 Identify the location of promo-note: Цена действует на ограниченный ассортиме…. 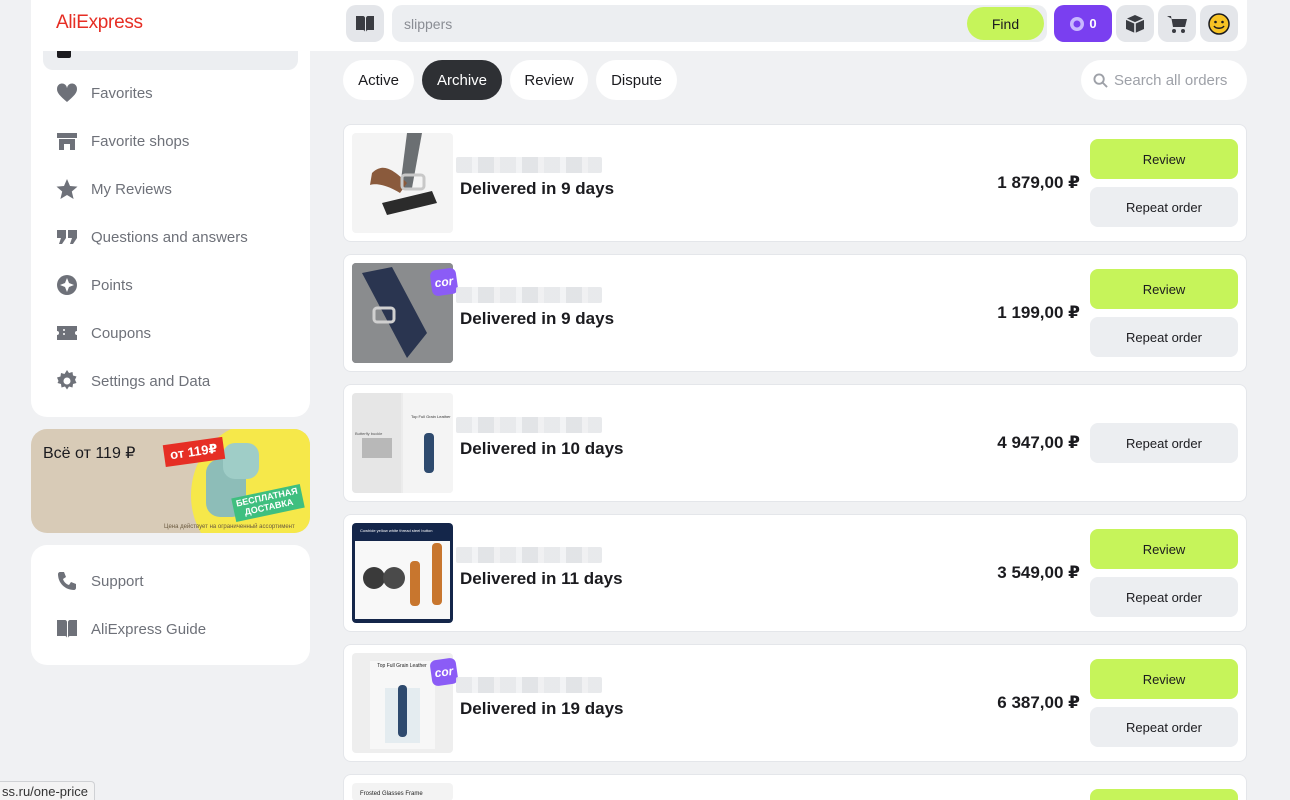
(229, 527).